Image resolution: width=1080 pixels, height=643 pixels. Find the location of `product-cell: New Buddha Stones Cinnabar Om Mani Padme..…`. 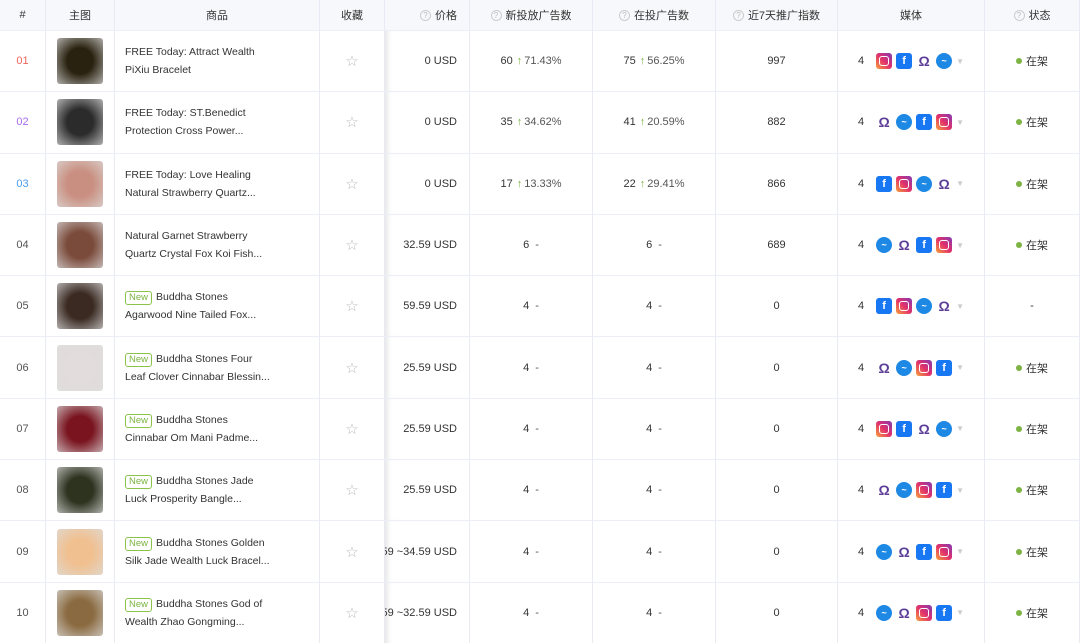

product-cell: New Buddha Stones Cinnabar Om Mani Padme..… is located at coordinates (217, 428).